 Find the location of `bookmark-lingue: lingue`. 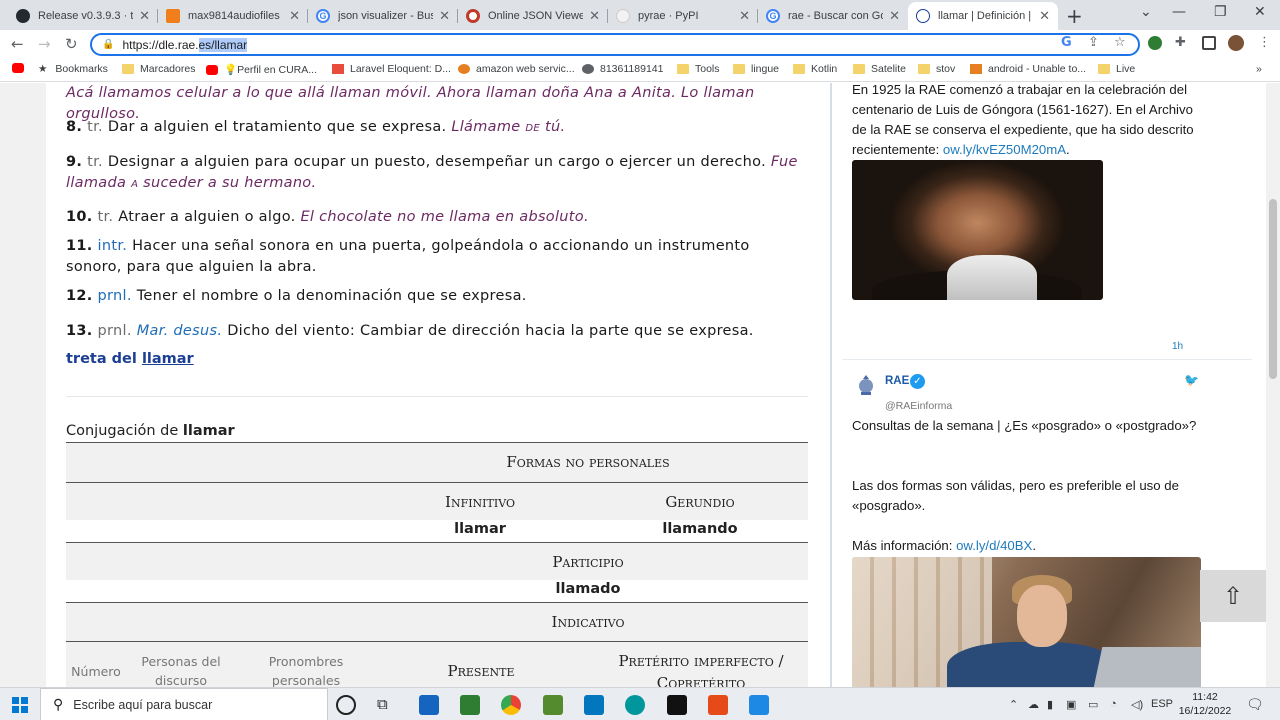

bookmark-lingue: lingue is located at coordinates (756, 69).